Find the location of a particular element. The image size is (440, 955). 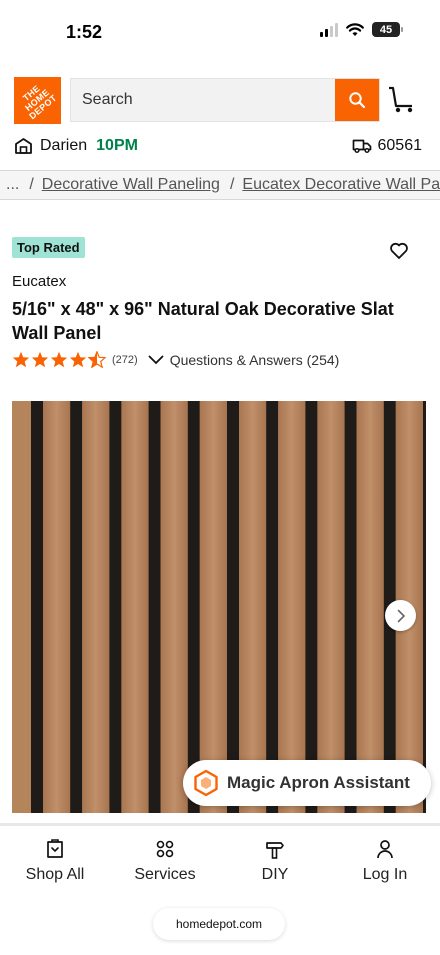

magic-apron-label: Magic Apron Assistant is located at coordinates (318, 782).